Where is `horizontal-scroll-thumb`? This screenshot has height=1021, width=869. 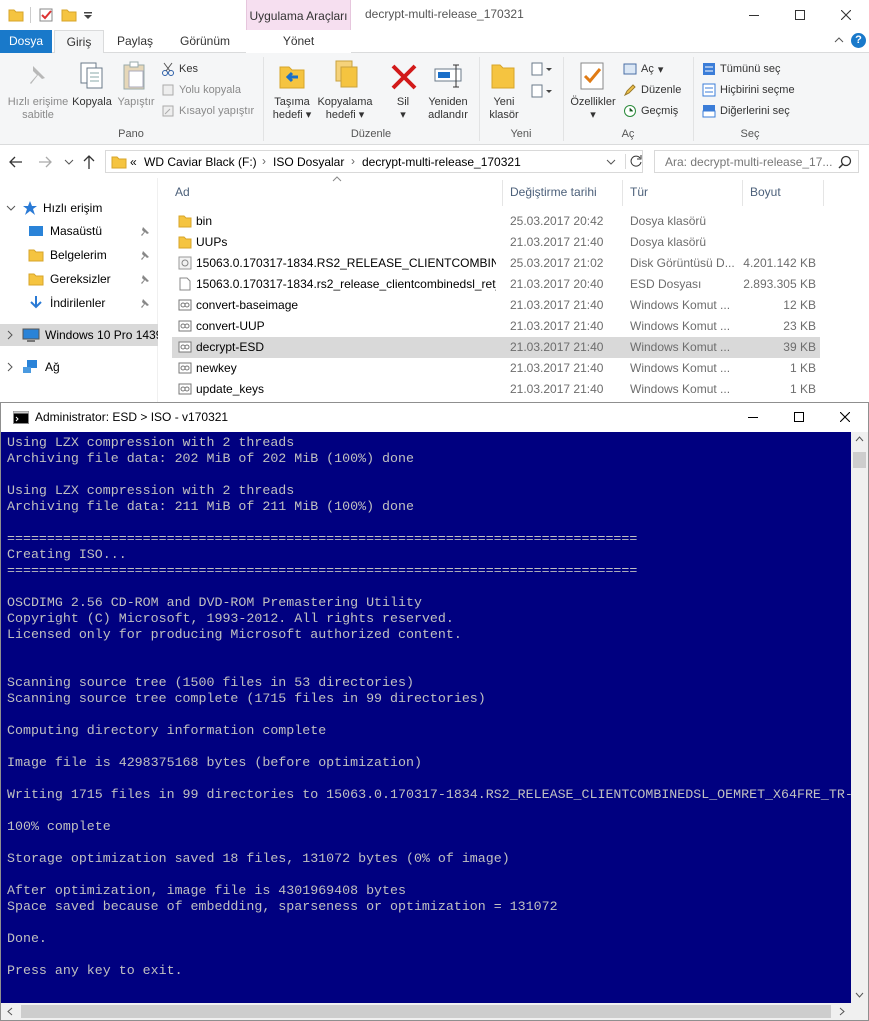
horizontal-scroll-thumb is located at coordinates (426, 1011).